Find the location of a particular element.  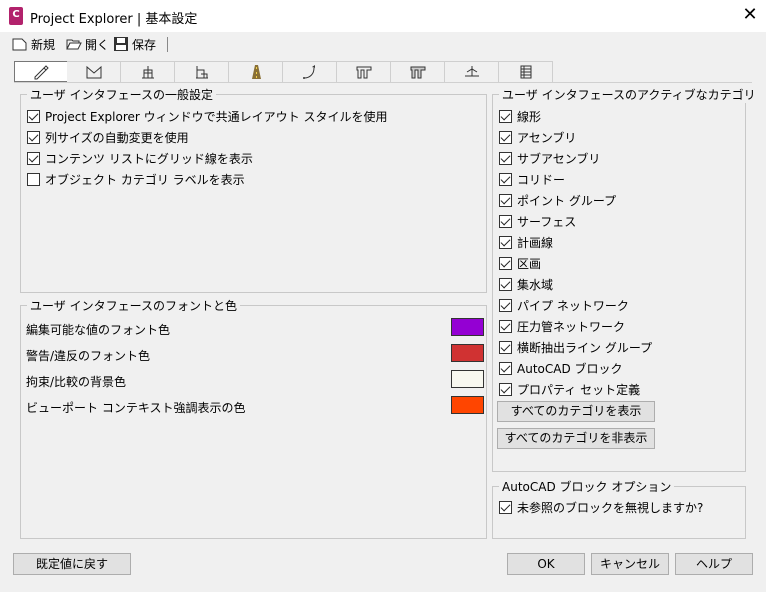

category-assembly: アセンブリ is located at coordinates (537, 137).